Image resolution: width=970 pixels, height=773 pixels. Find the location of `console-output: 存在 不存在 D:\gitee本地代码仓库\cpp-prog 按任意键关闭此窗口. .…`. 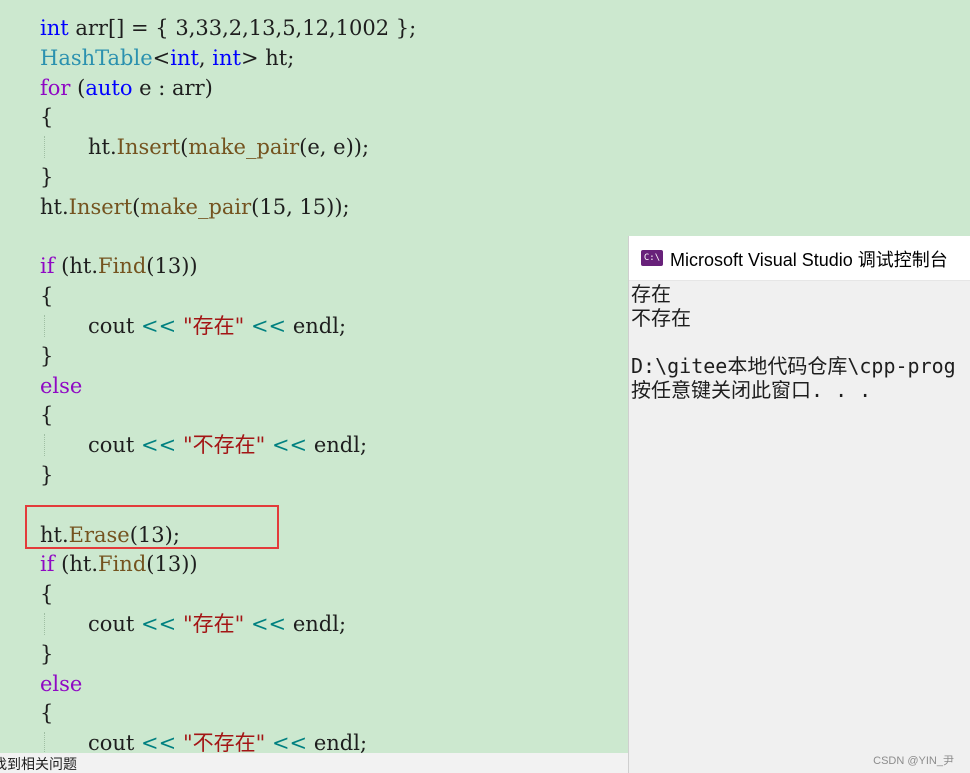

console-output: 存在 不存在 D:\gitee本地代码仓库\cpp-prog 按任意键关闭此窗口. .… is located at coordinates (800, 342).